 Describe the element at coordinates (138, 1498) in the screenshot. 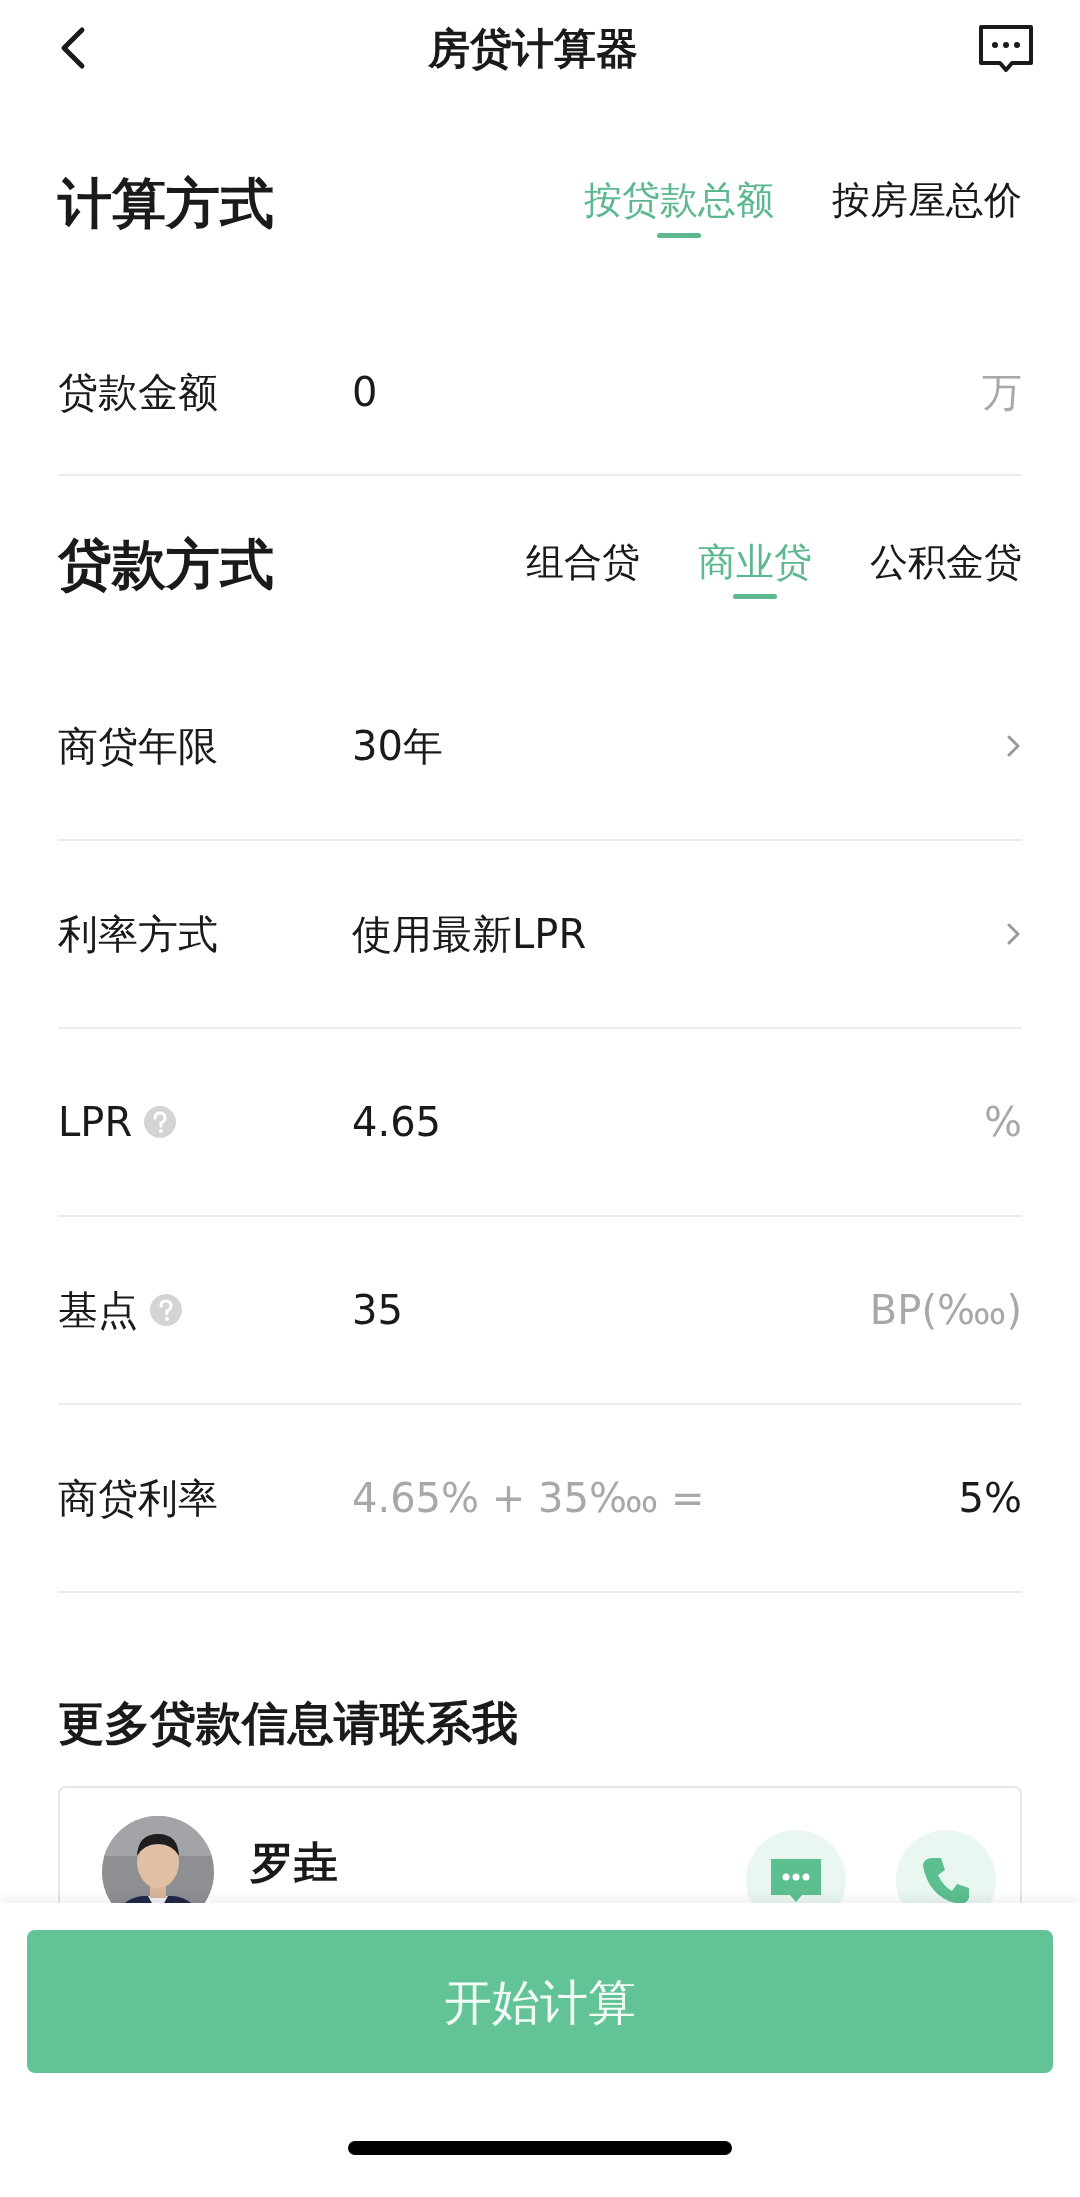

I see `field-label: 商贷利率` at that location.